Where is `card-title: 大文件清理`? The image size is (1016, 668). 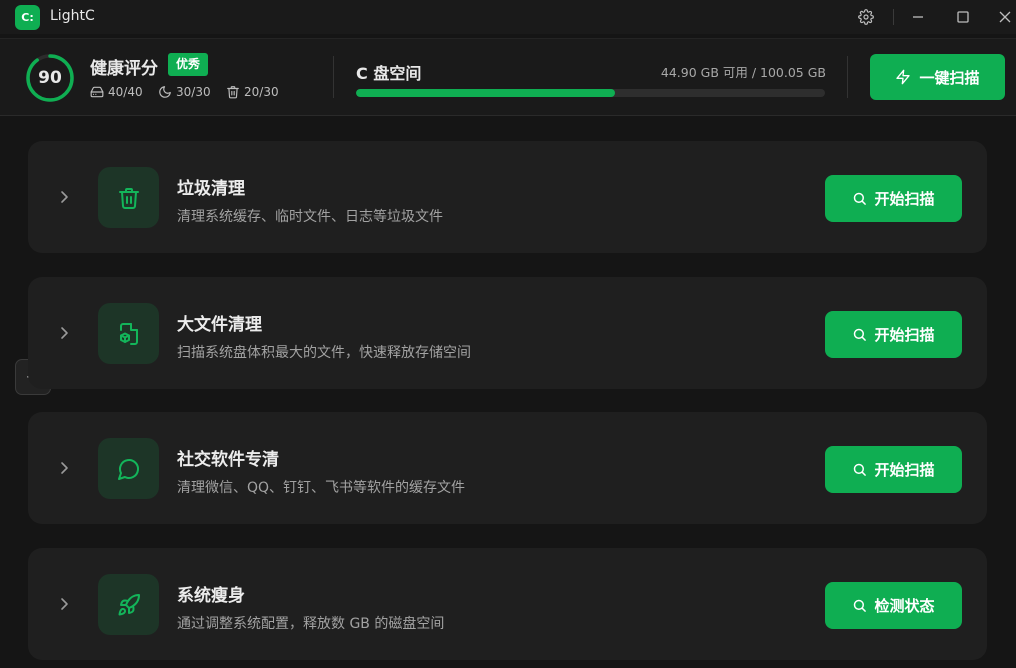
card-title: 大文件清理 is located at coordinates (219, 325).